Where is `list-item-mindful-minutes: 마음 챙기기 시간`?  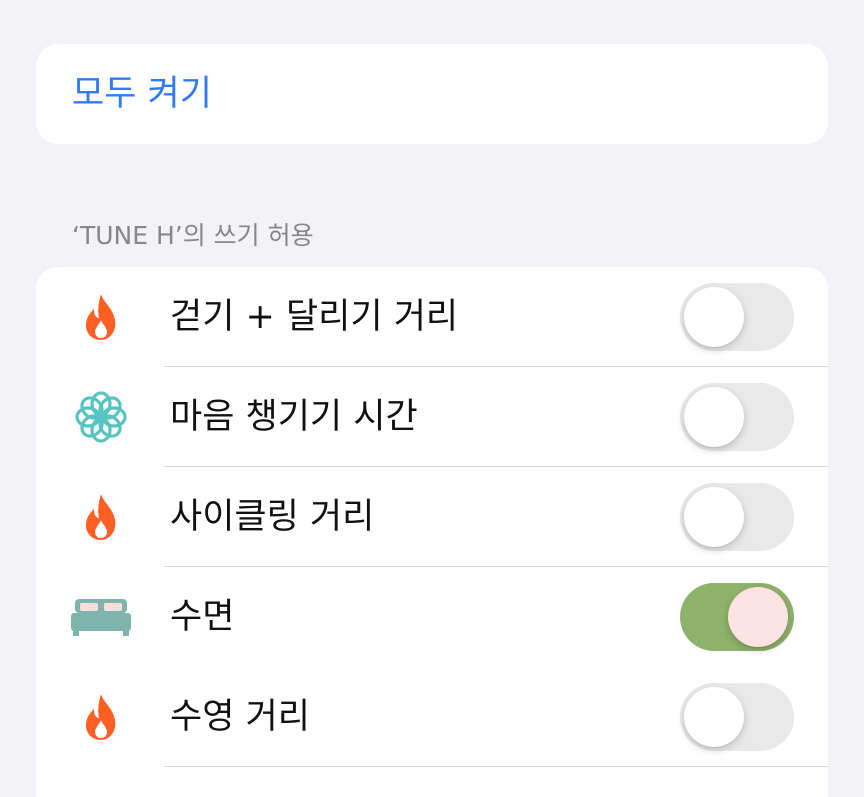
list-item-mindful-minutes: 마음 챙기기 시간 is located at coordinates (432, 417).